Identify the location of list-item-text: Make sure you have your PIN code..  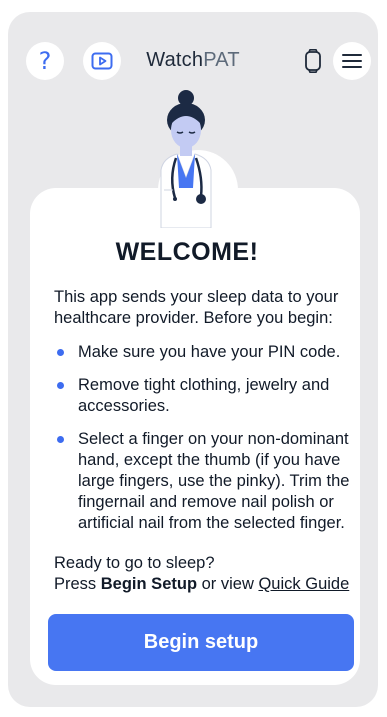
(209, 352).